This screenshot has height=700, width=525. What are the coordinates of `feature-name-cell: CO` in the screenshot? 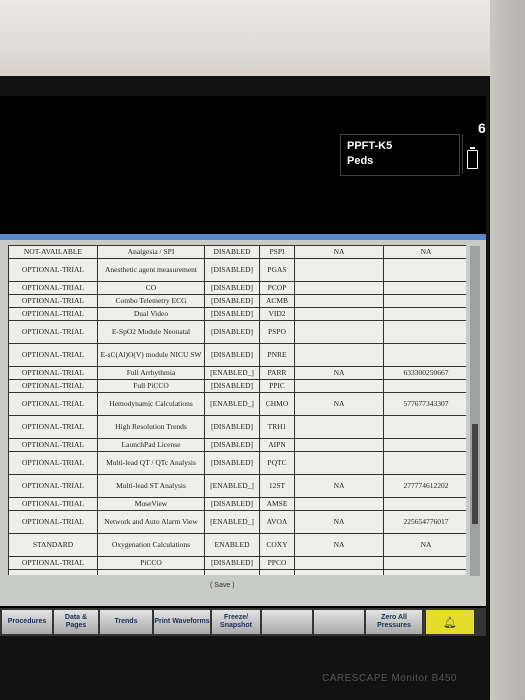 It's located at (151, 288).